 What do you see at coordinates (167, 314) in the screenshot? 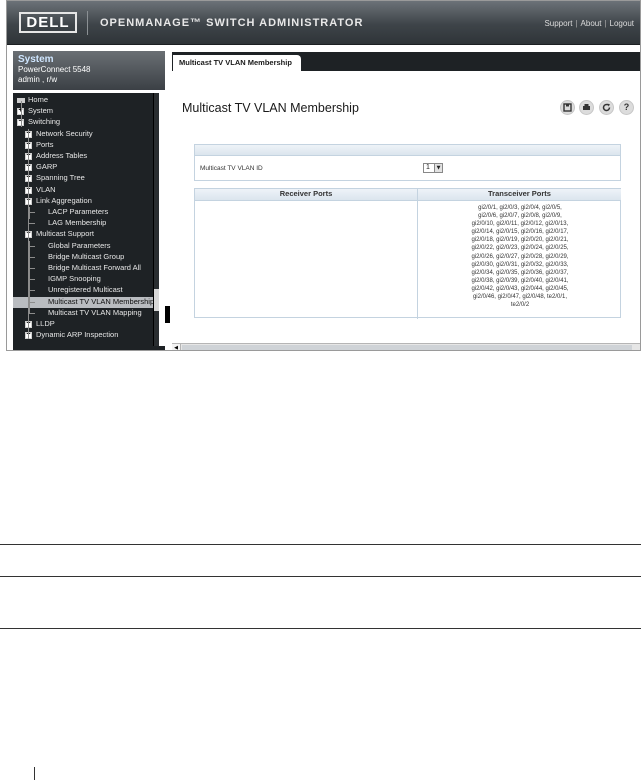
I see `collapse-panel-handle` at bounding box center [167, 314].